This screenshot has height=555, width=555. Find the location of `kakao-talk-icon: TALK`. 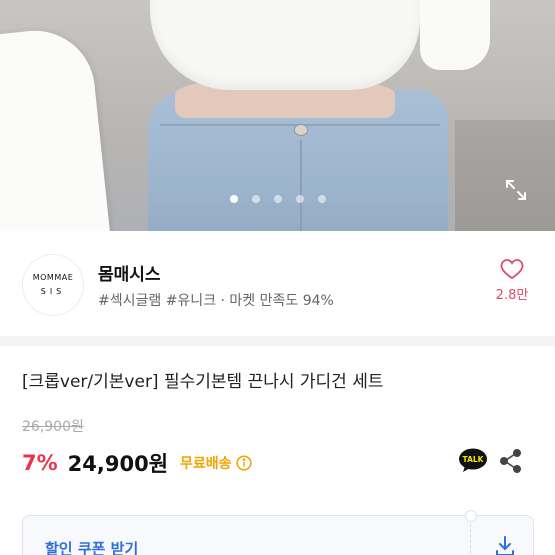

kakao-talk-icon: TALK is located at coordinates (473, 461).